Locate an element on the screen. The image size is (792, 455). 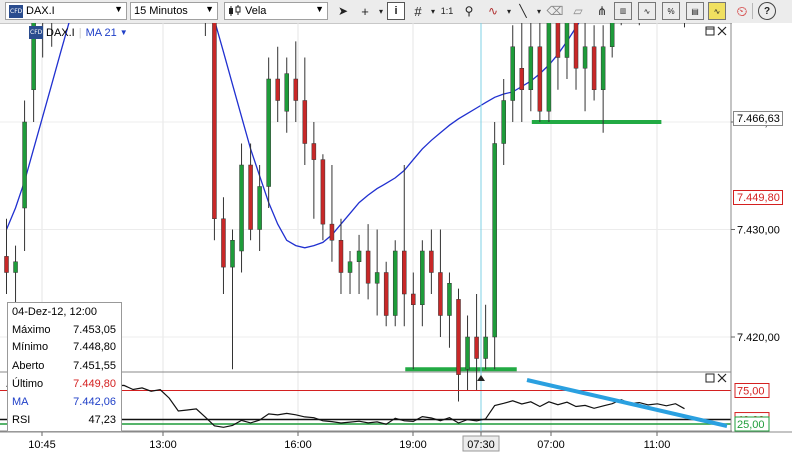
symbol-selector-label: DAX.I is located at coordinates (40, 11).